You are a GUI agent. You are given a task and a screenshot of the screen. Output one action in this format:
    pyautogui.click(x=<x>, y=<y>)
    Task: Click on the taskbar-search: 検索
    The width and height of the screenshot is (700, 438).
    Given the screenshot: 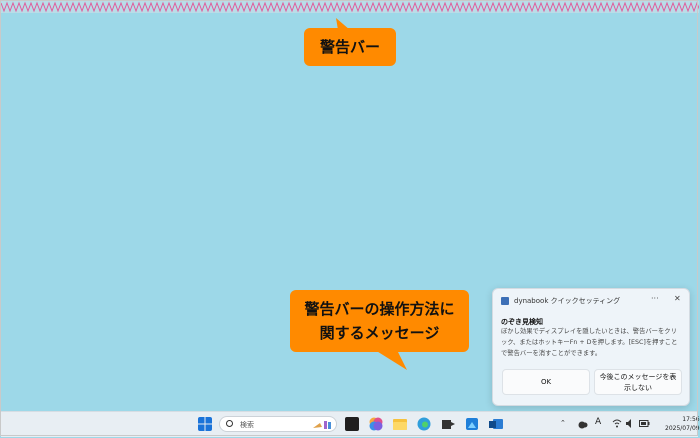 What is the action you would take?
    pyautogui.click(x=278, y=424)
    